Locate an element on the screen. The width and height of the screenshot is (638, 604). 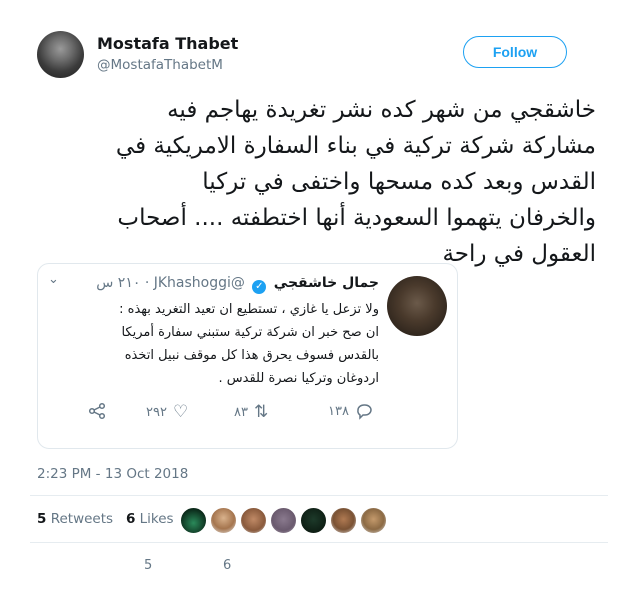
author-avatar is located at coordinates (60, 54).